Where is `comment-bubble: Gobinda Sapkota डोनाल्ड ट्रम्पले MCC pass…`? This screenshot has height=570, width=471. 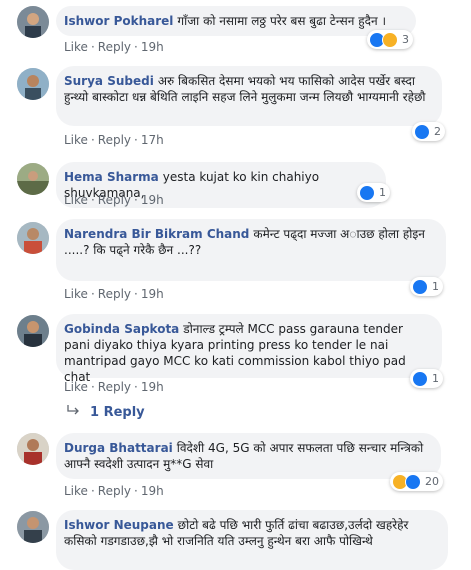
comment-bubble: Gobinda Sapkota डोनाल्ड ट्रम्पले MCC pass… is located at coordinates (249, 349).